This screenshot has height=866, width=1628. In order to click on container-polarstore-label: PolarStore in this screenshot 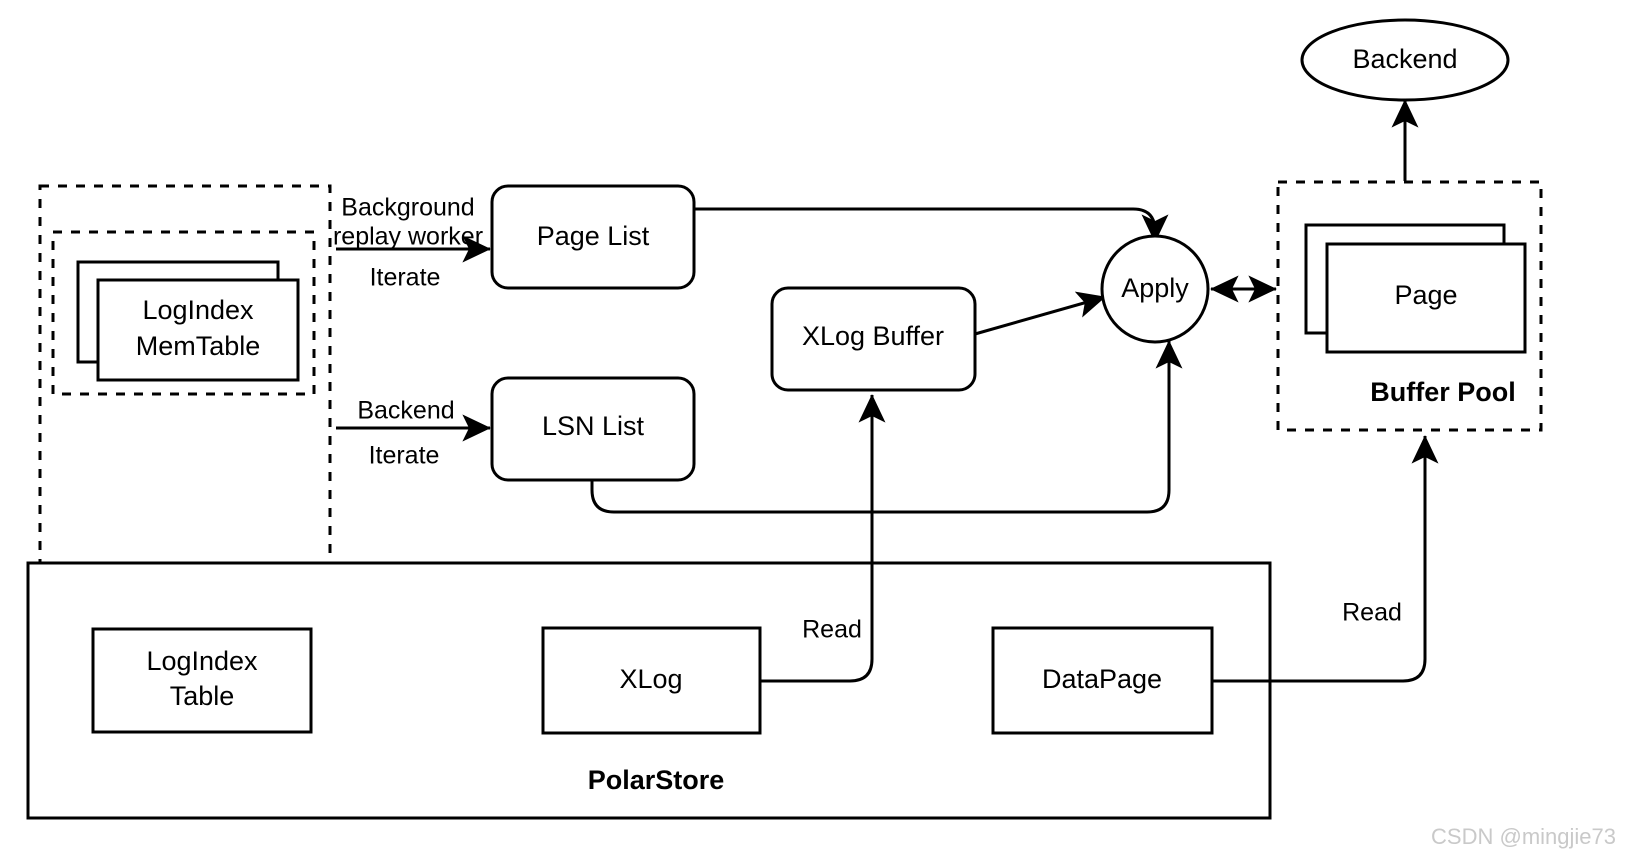, I will do `click(656, 780)`.